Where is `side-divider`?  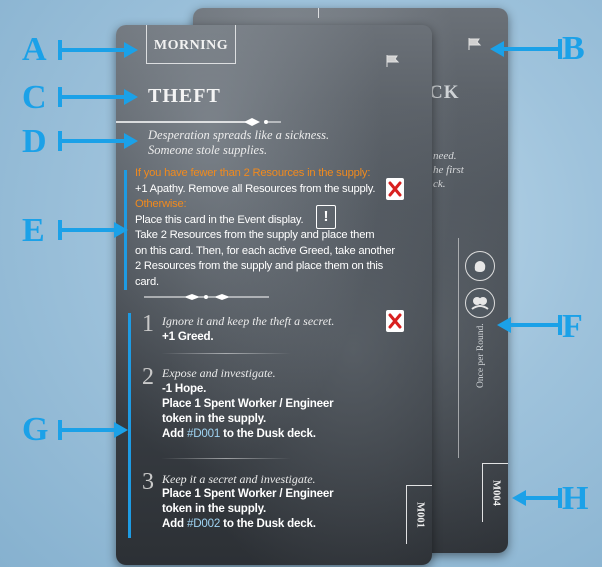
side-divider is located at coordinates (458, 348).